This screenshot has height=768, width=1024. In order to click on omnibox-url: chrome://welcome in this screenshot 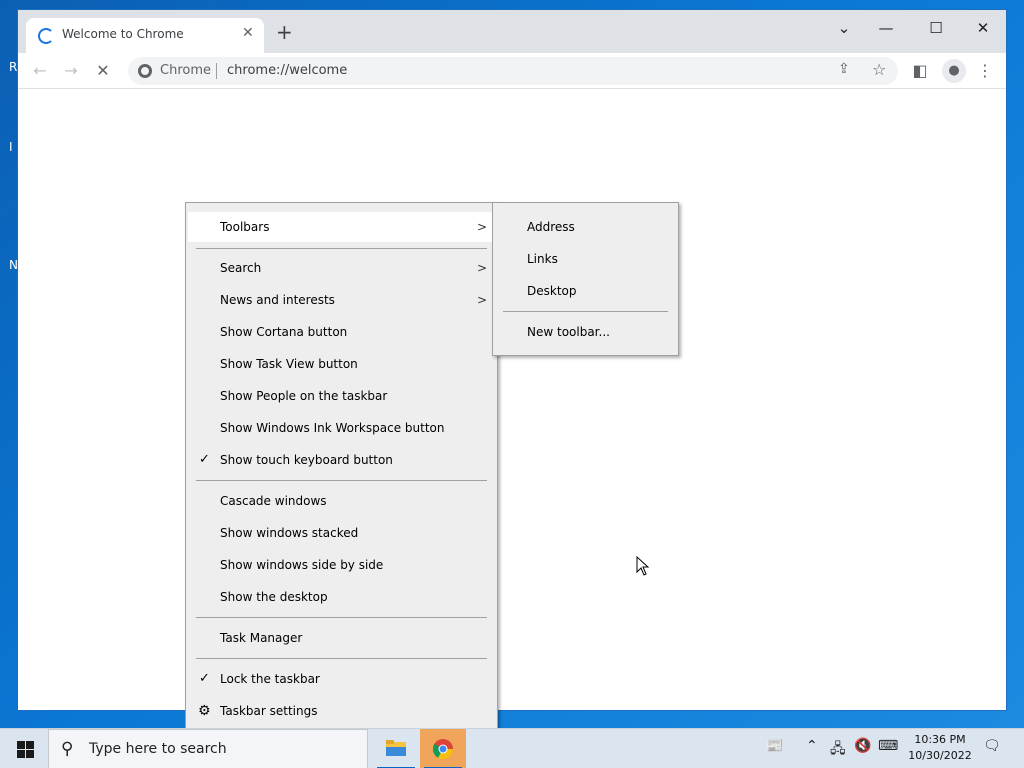, I will do `click(287, 70)`.